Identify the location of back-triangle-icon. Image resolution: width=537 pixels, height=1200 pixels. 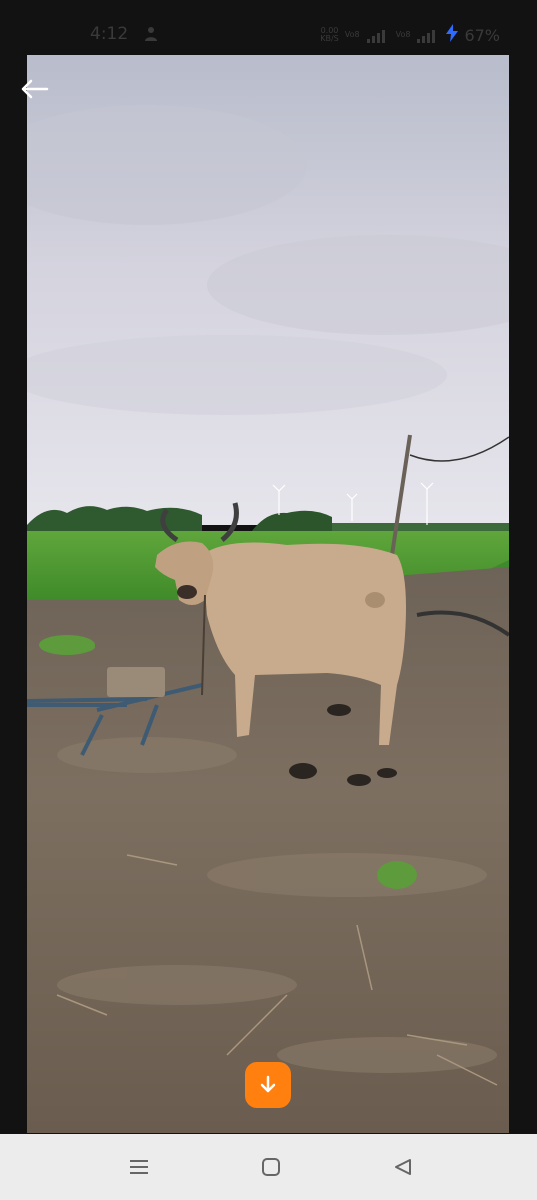
(403, 1167).